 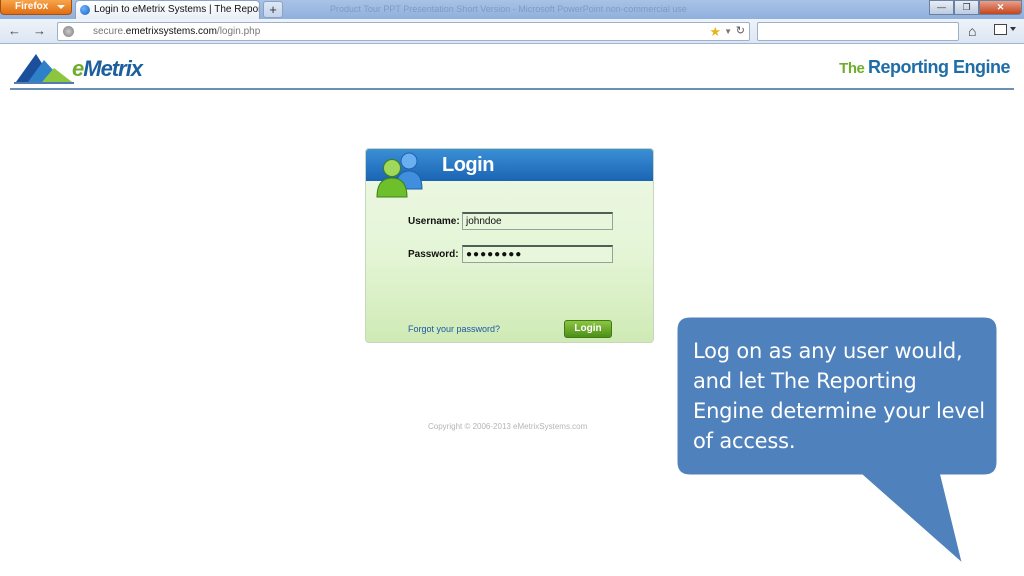 What do you see at coordinates (588, 329) in the screenshot?
I see `login-button: Login` at bounding box center [588, 329].